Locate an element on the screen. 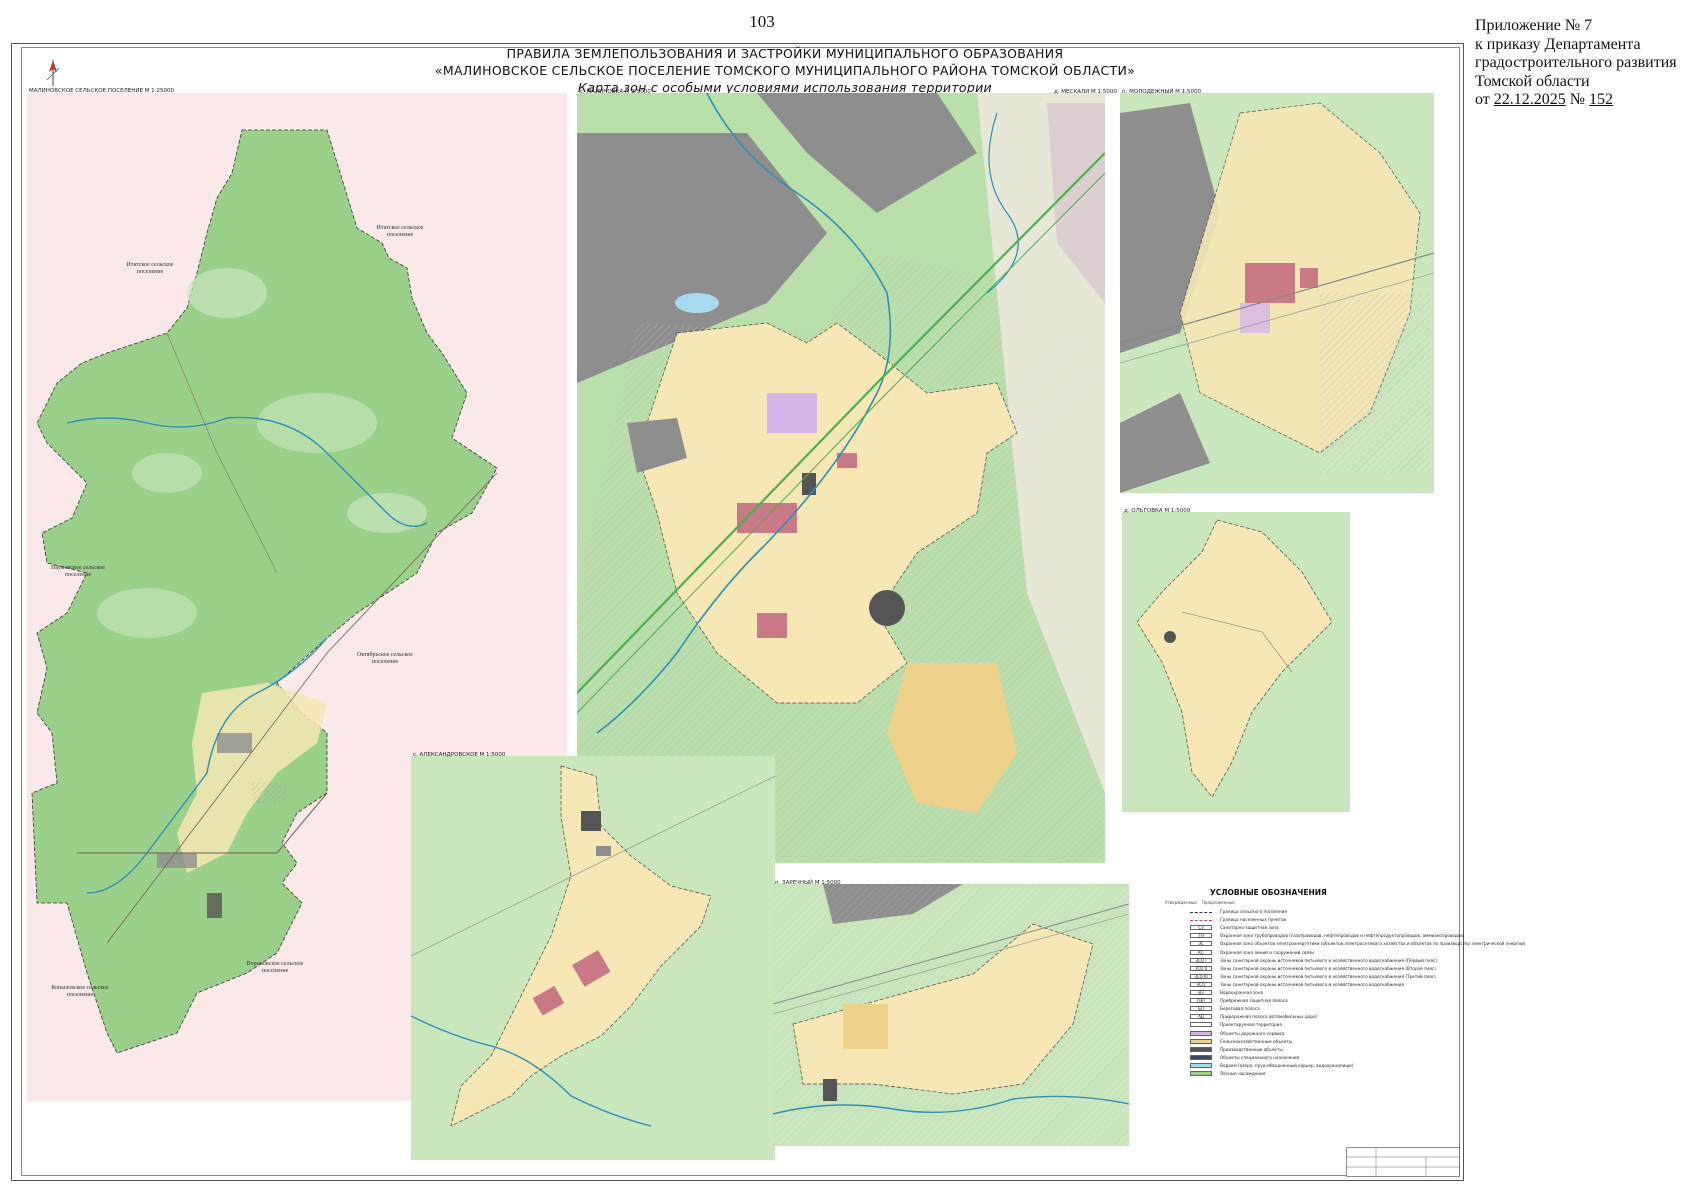 Image resolution: width=1695 pixels, height=1200 pixels. legend-swatch: ЭС is located at coordinates (1201, 944).